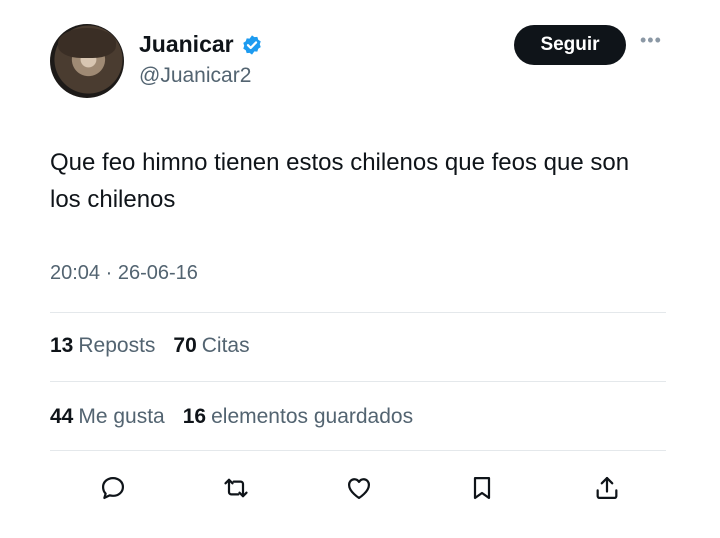  What do you see at coordinates (482, 488) in the screenshot?
I see `bookmark-icon` at bounding box center [482, 488].